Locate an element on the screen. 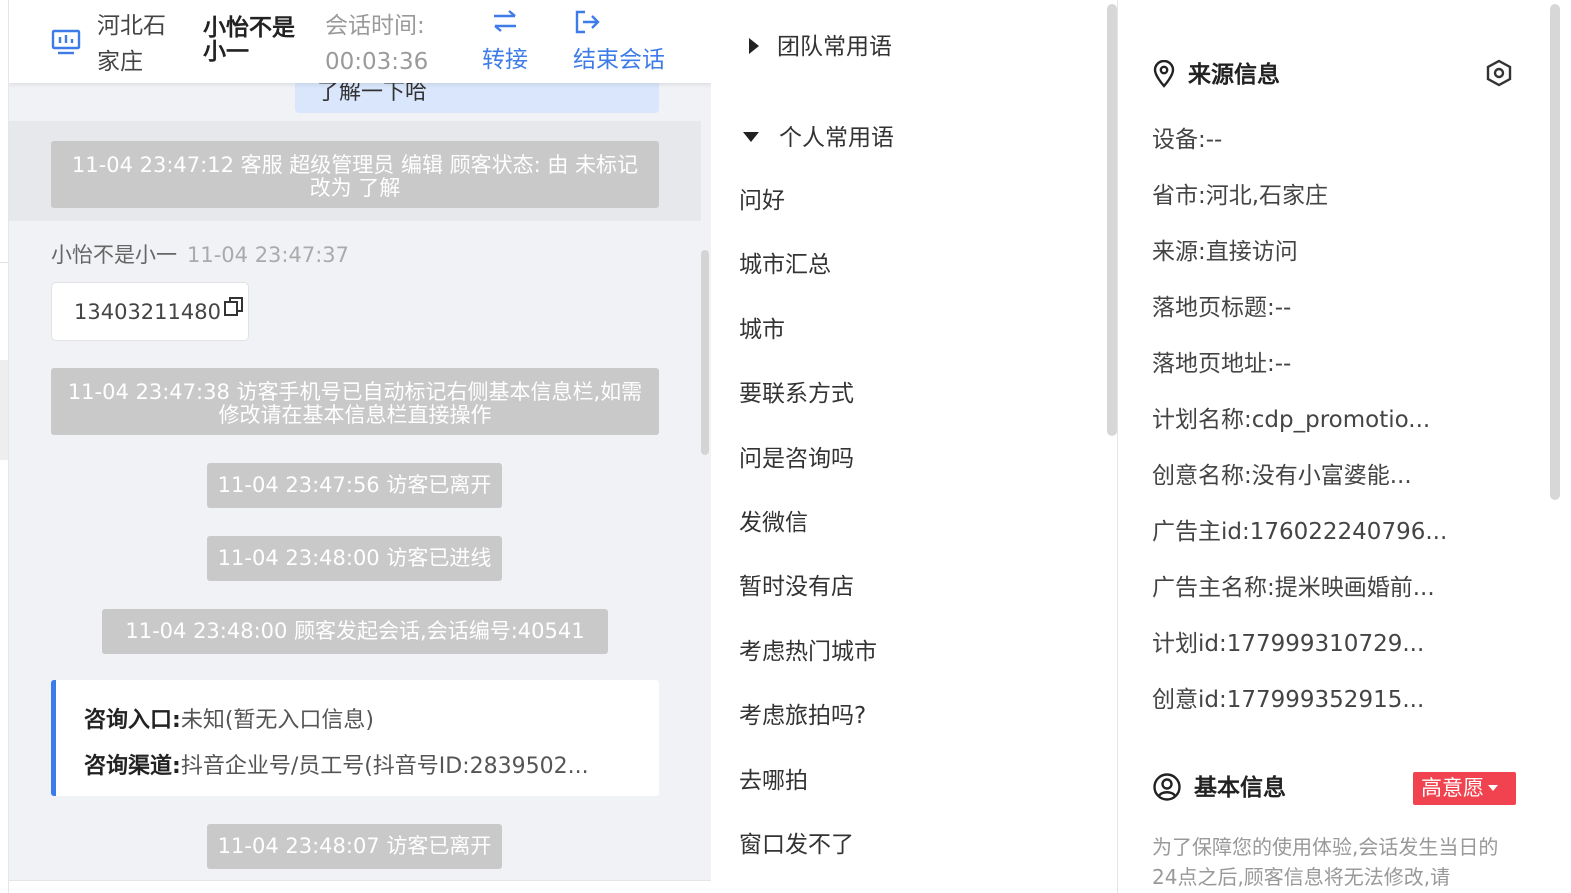 The image size is (1571, 893). source-field: 来源:直接访问 is located at coordinates (1225, 252).